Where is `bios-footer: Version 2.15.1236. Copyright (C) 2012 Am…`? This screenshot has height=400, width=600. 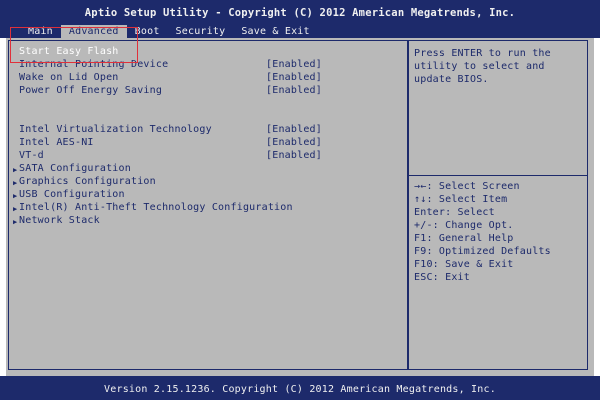
bios-footer: Version 2.15.1236. Copyright (C) 2012 Am… is located at coordinates (300, 388).